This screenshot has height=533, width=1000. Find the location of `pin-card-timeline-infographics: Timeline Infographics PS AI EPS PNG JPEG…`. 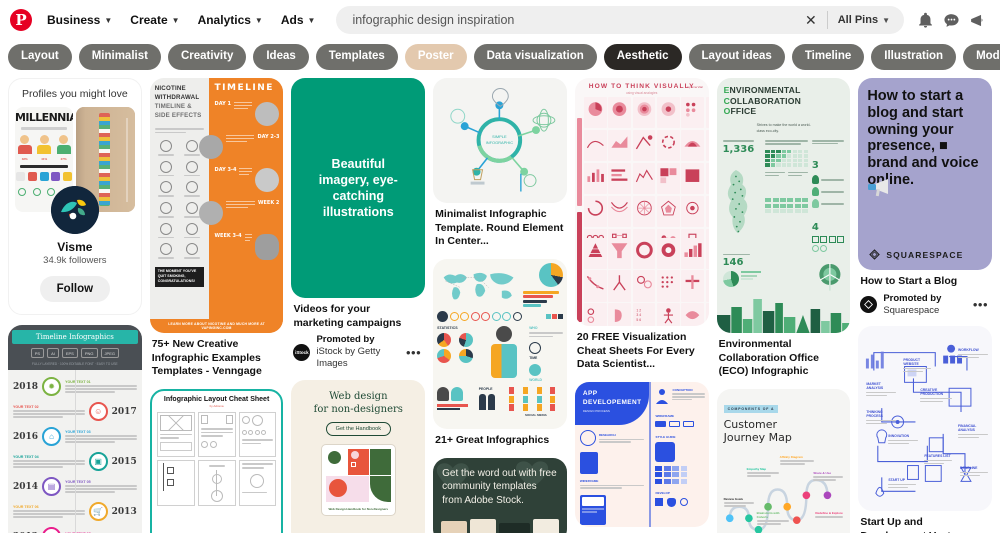

pin-card-timeline-infographics: Timeline Infographics PS AI EPS PNG JPEG… is located at coordinates (75, 429).